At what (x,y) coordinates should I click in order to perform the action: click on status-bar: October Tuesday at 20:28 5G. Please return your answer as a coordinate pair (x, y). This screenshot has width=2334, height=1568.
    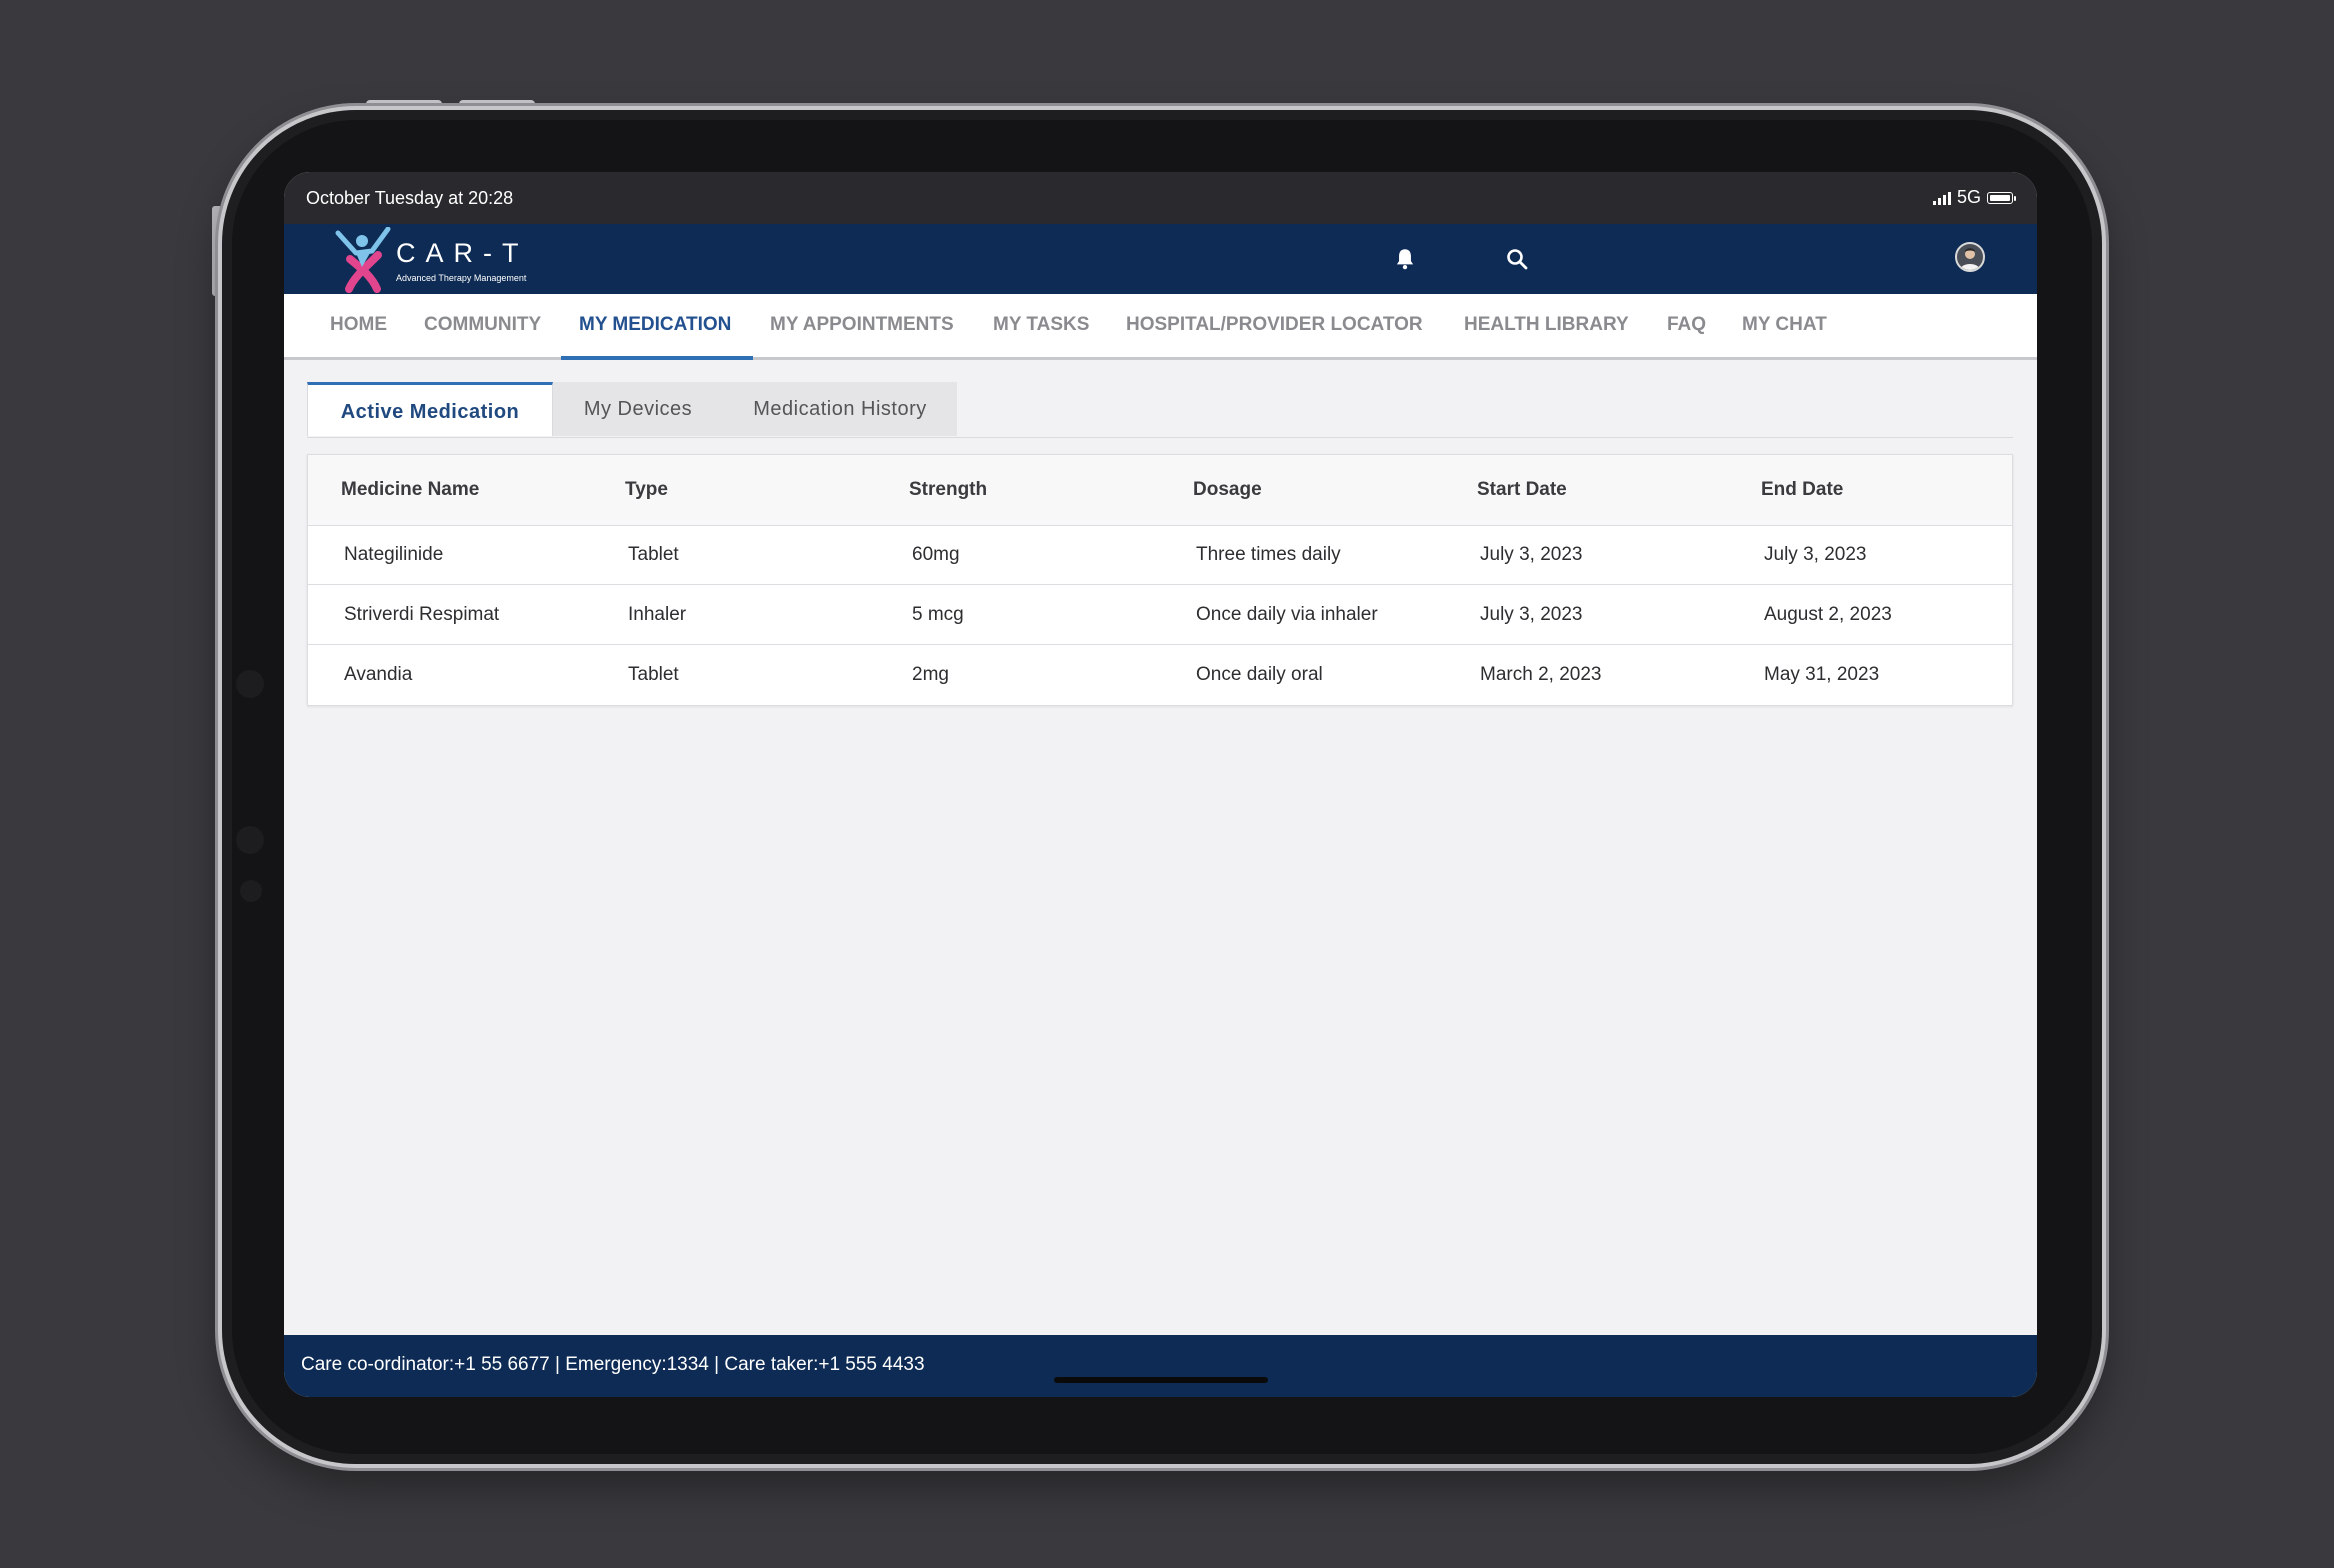
    Looking at the image, I should click on (1160, 198).